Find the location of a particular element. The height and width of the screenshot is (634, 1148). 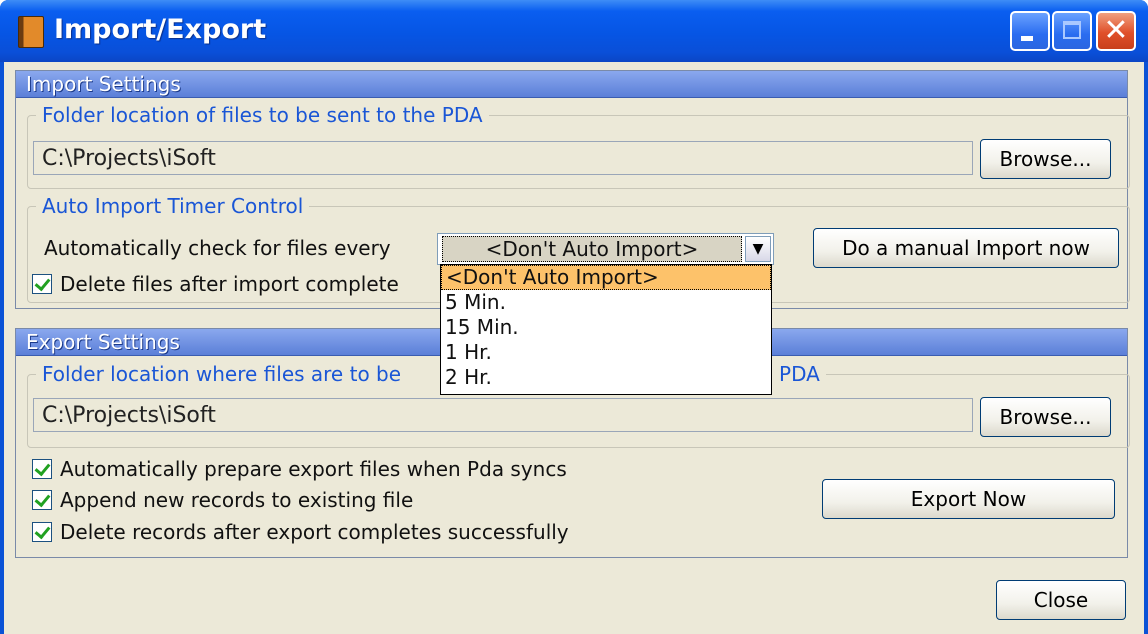

close-icon: ✕ is located at coordinates (1116, 30).